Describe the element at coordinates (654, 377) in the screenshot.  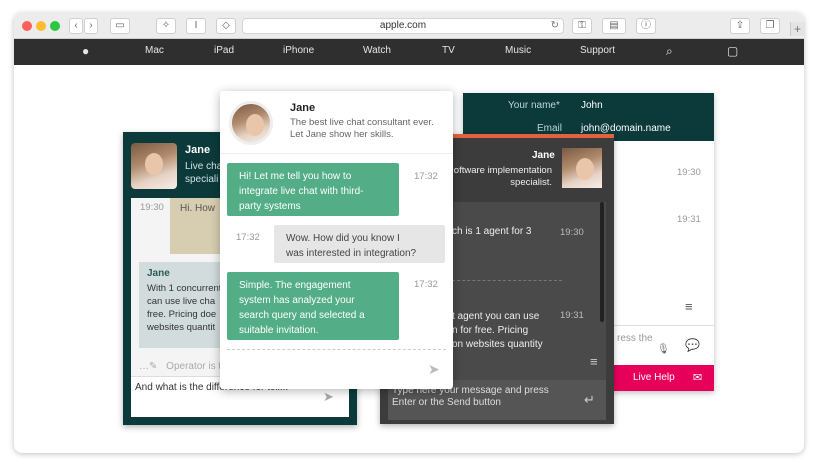
I see `live-help-label: Live Help` at that location.